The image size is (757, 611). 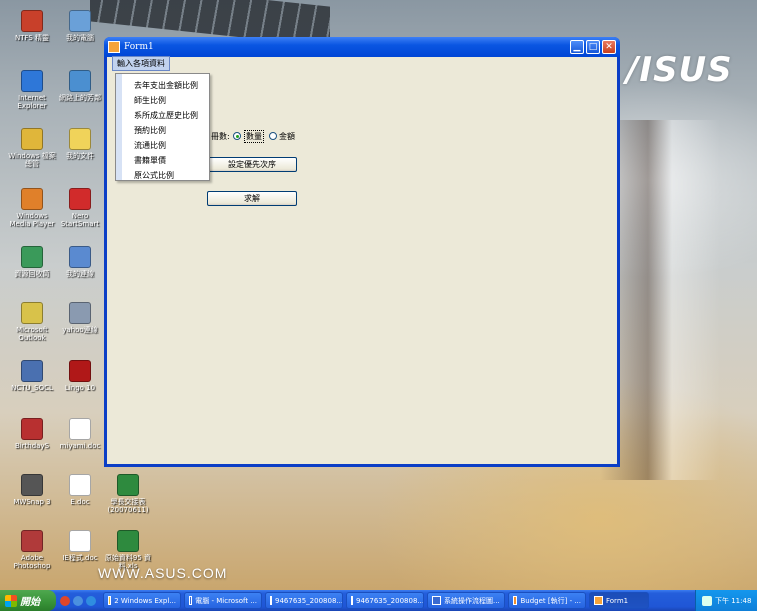 I want to click on desktop-icon-label: IE程式.doc, so click(x=80, y=558).